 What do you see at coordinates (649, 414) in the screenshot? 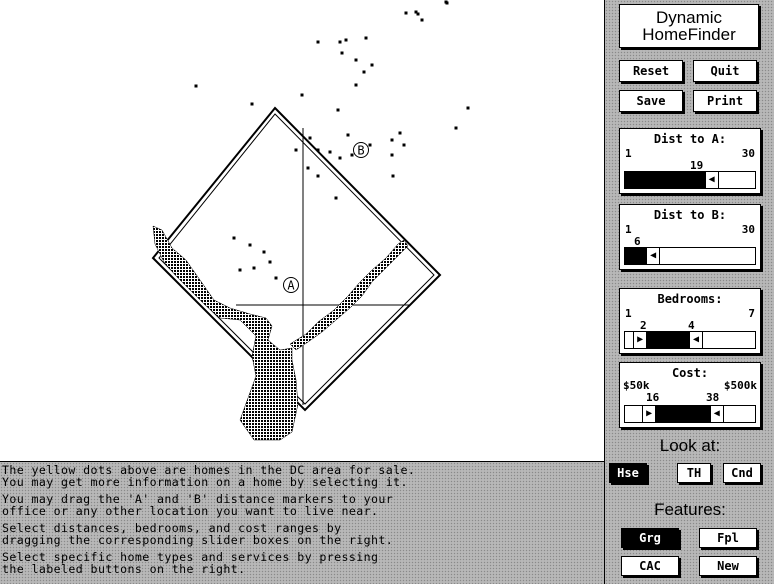
I see `cost-low-handle: ▶` at bounding box center [649, 414].